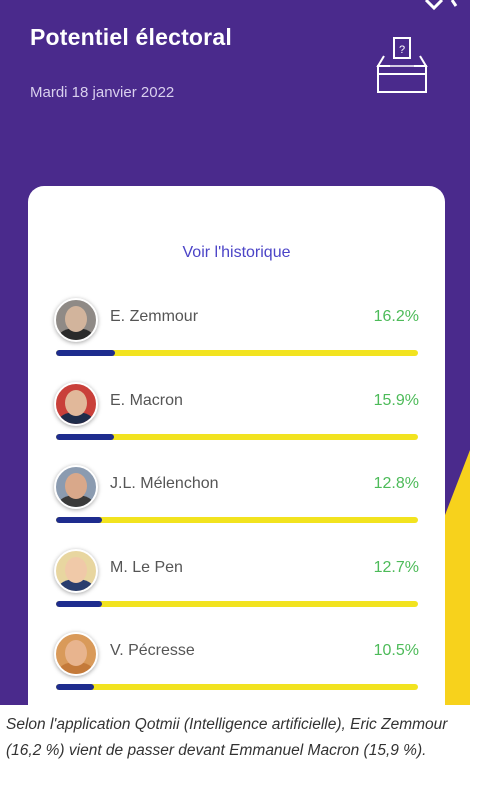 The width and height of the screenshot is (480, 795). Describe the element at coordinates (236, 668) in the screenshot. I see `candidate-row: V. Pécresse 10.5%` at that location.